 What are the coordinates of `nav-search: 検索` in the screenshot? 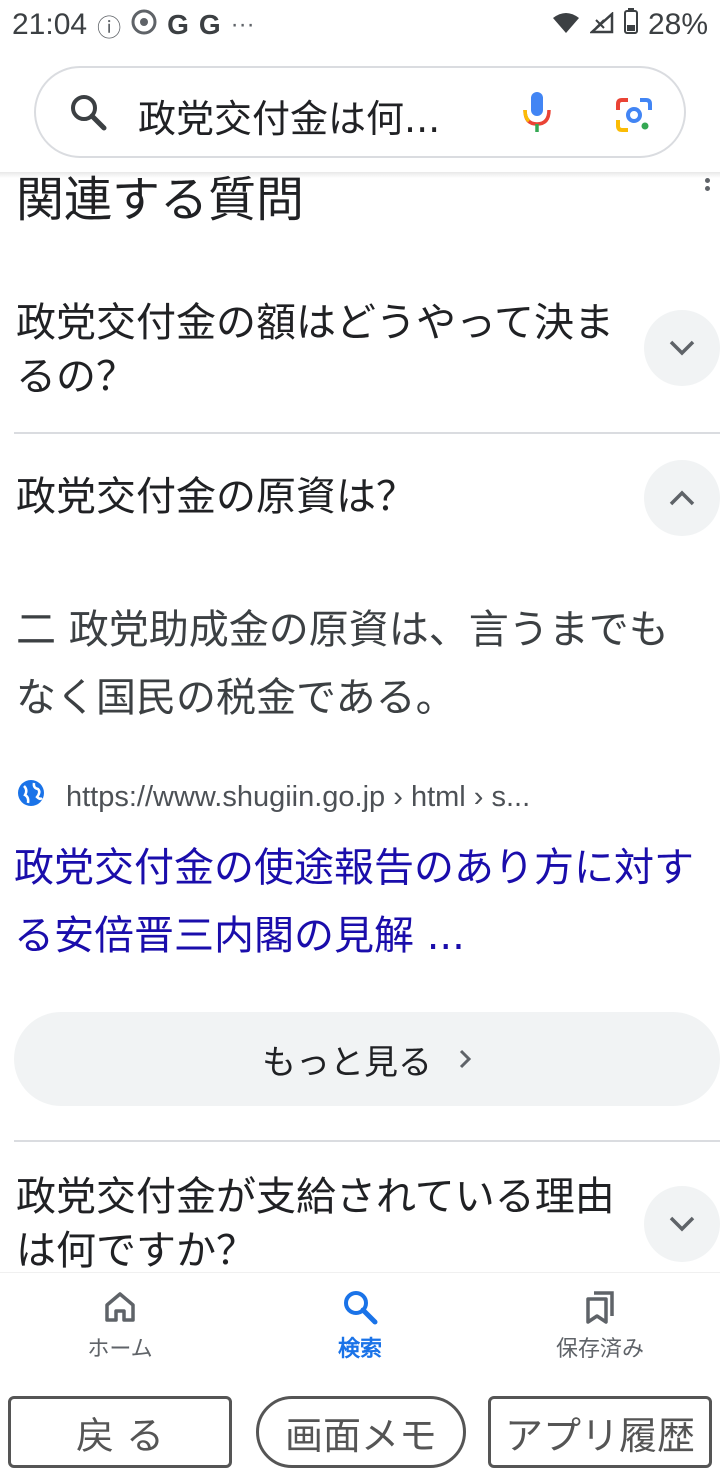 It's located at (360, 1326).